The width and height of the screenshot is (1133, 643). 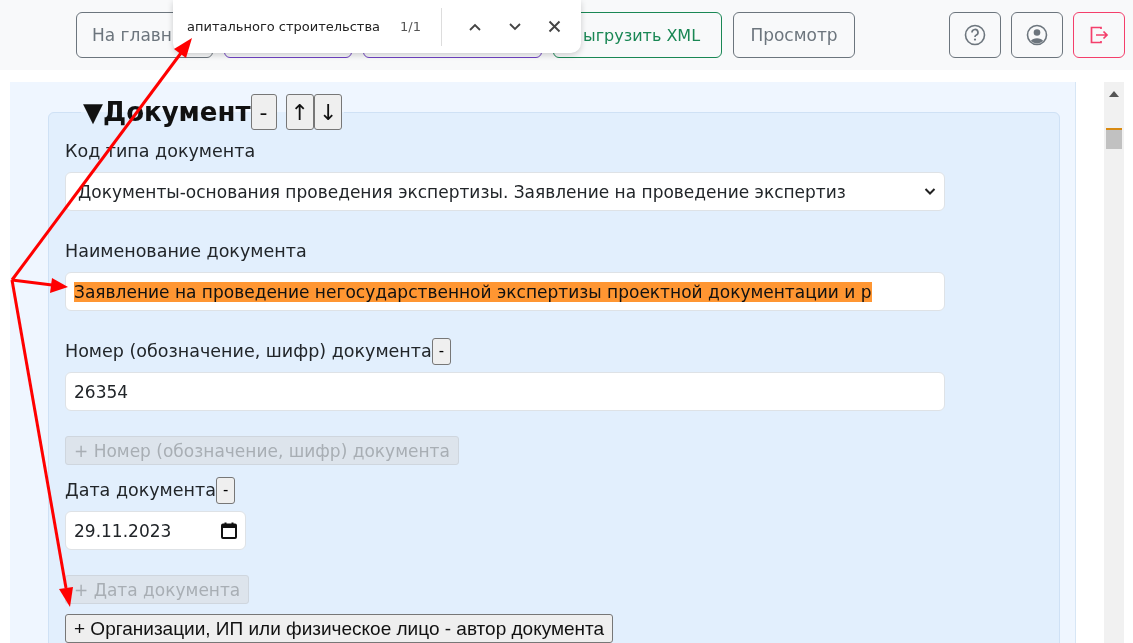 I want to click on help-icon, so click(x=975, y=35).